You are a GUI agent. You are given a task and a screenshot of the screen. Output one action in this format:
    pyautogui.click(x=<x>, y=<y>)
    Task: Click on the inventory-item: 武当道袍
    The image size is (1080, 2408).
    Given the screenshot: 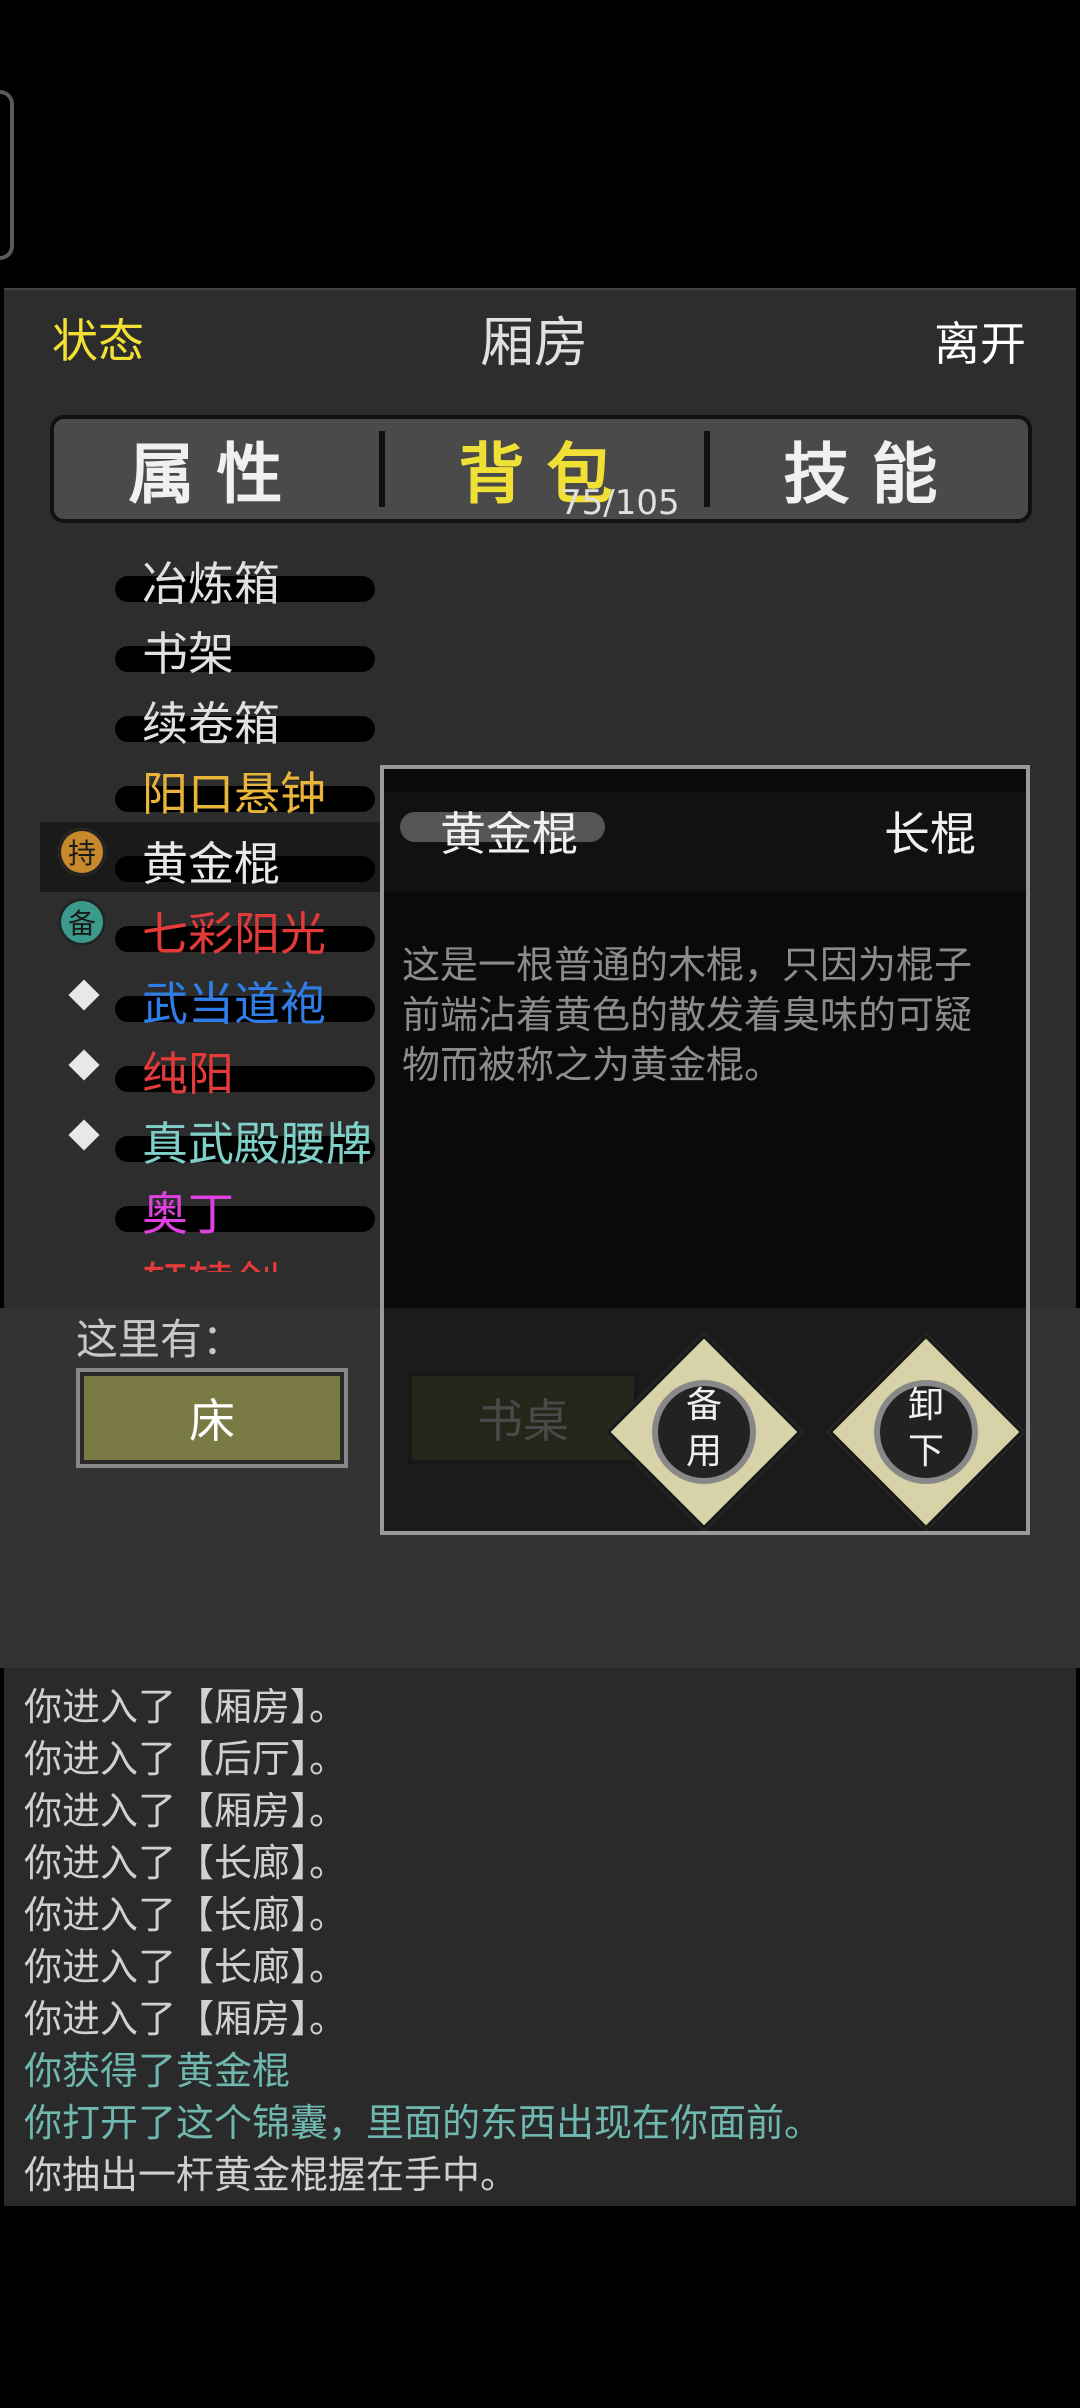 What is the action you would take?
    pyautogui.click(x=210, y=997)
    